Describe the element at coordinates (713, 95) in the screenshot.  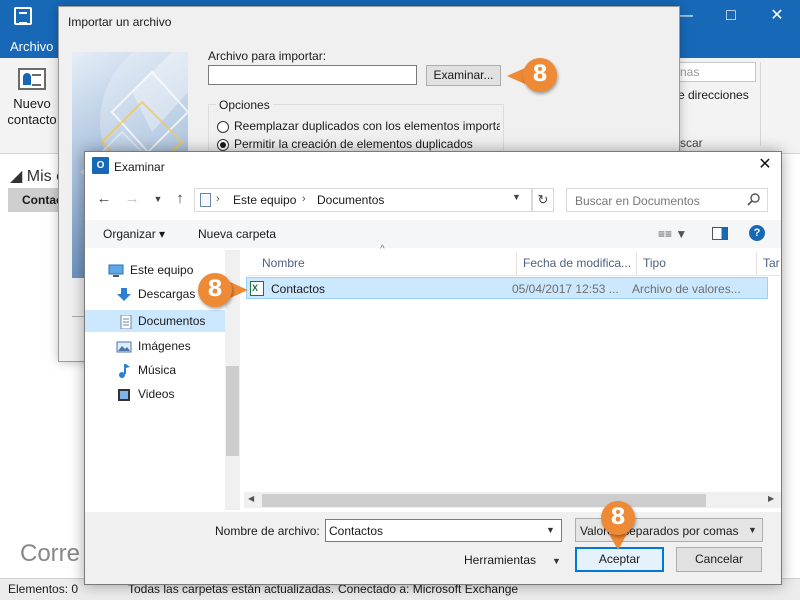
I see `address-book-button: e direcciones` at that location.